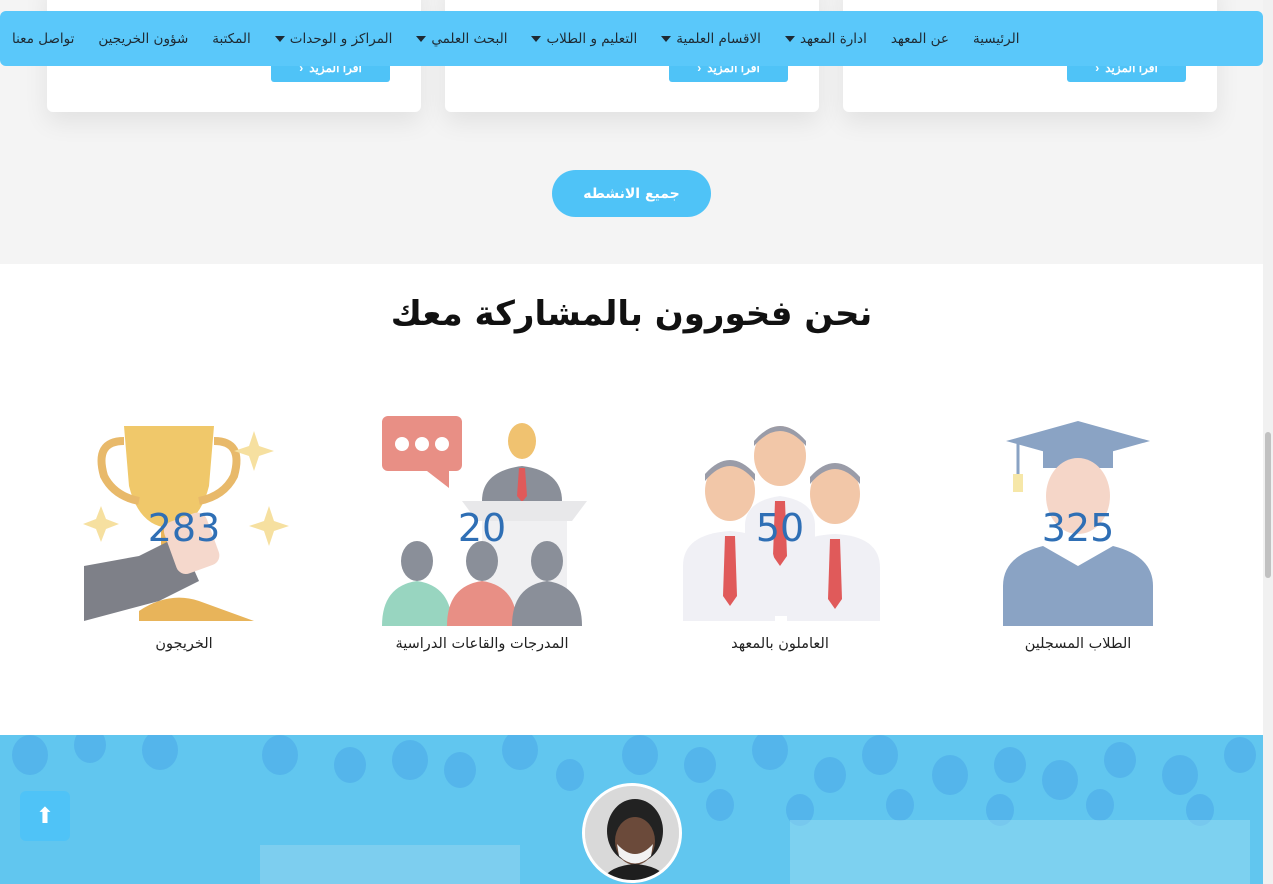 Image resolution: width=1273 pixels, height=884 pixels. What do you see at coordinates (334, 39) in the screenshot?
I see `nav-item-centers: المراكز و الوحدات` at bounding box center [334, 39].